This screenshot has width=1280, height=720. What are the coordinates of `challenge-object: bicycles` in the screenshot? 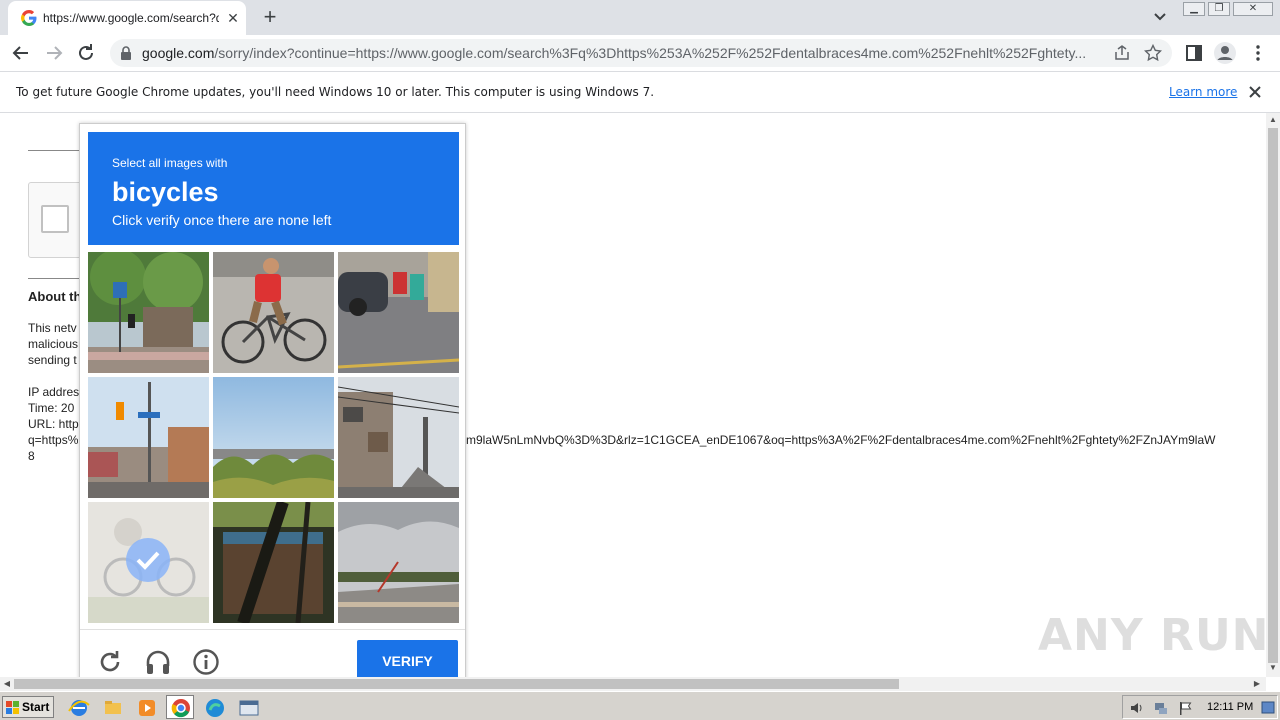 It's located at (165, 192).